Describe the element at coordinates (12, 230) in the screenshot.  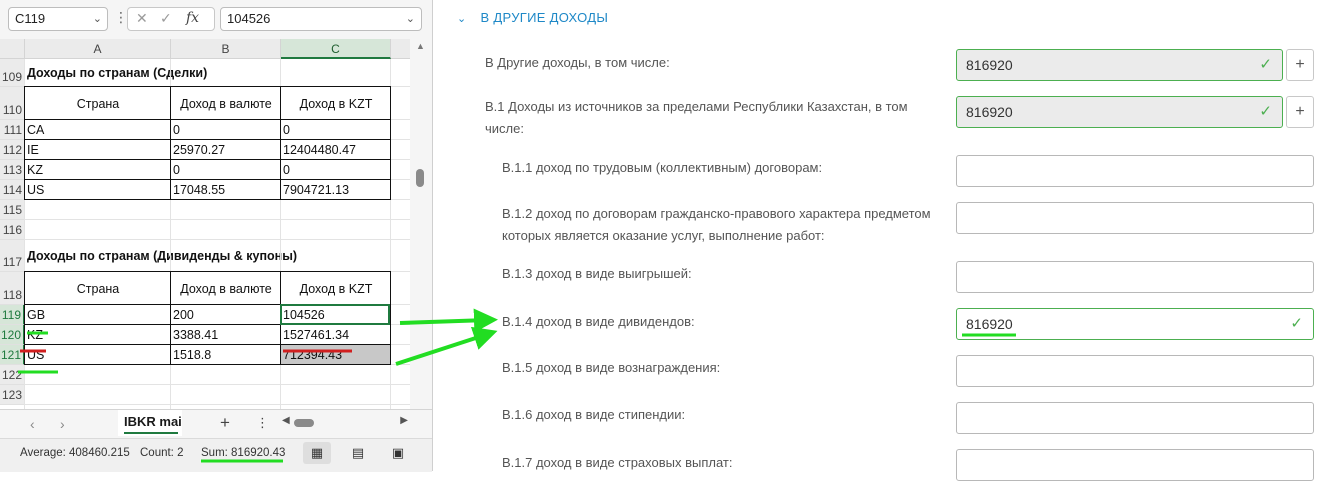
I see `row-header-116: 116` at that location.